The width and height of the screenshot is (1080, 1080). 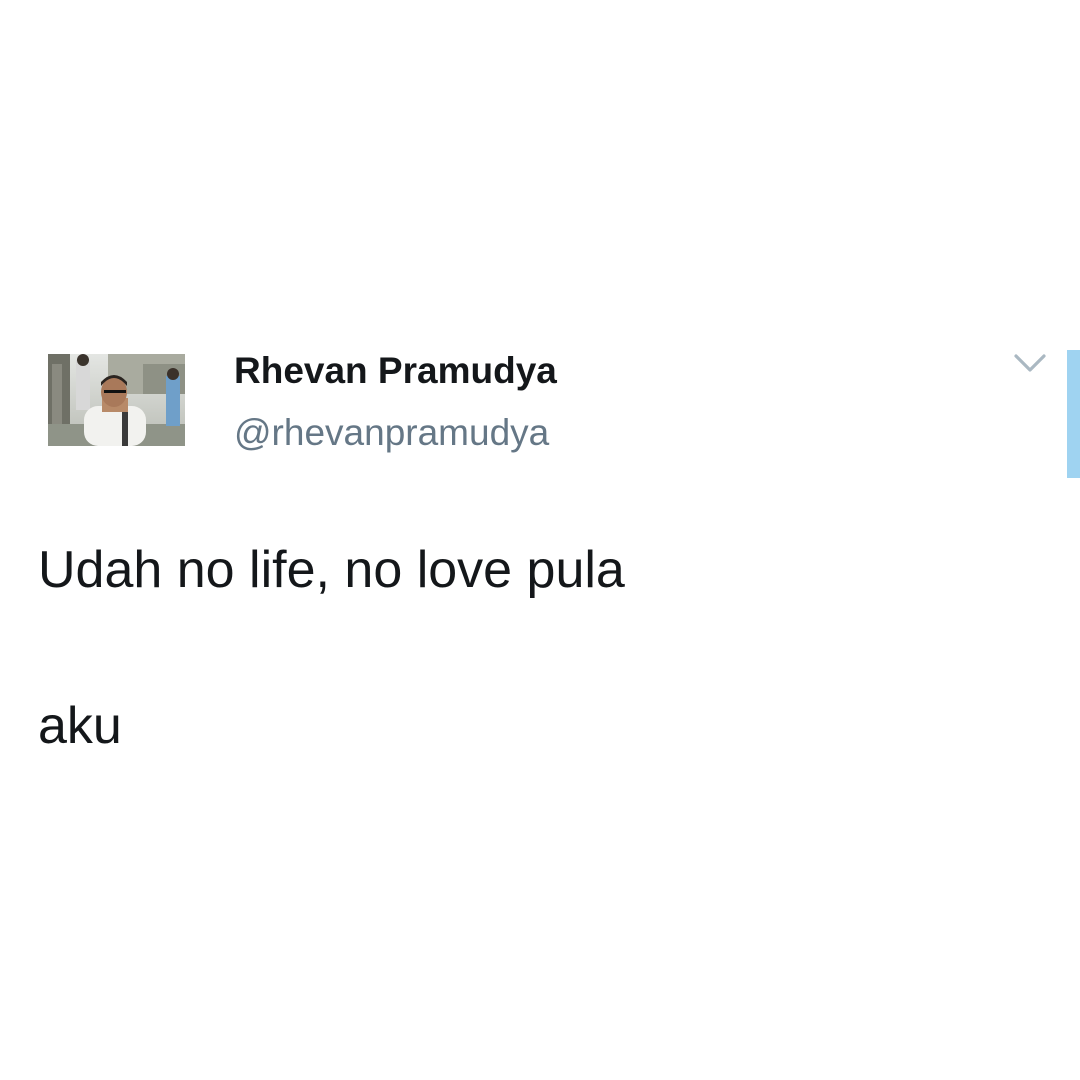 I want to click on tweet-text-spacer, so click(x=331, y=648).